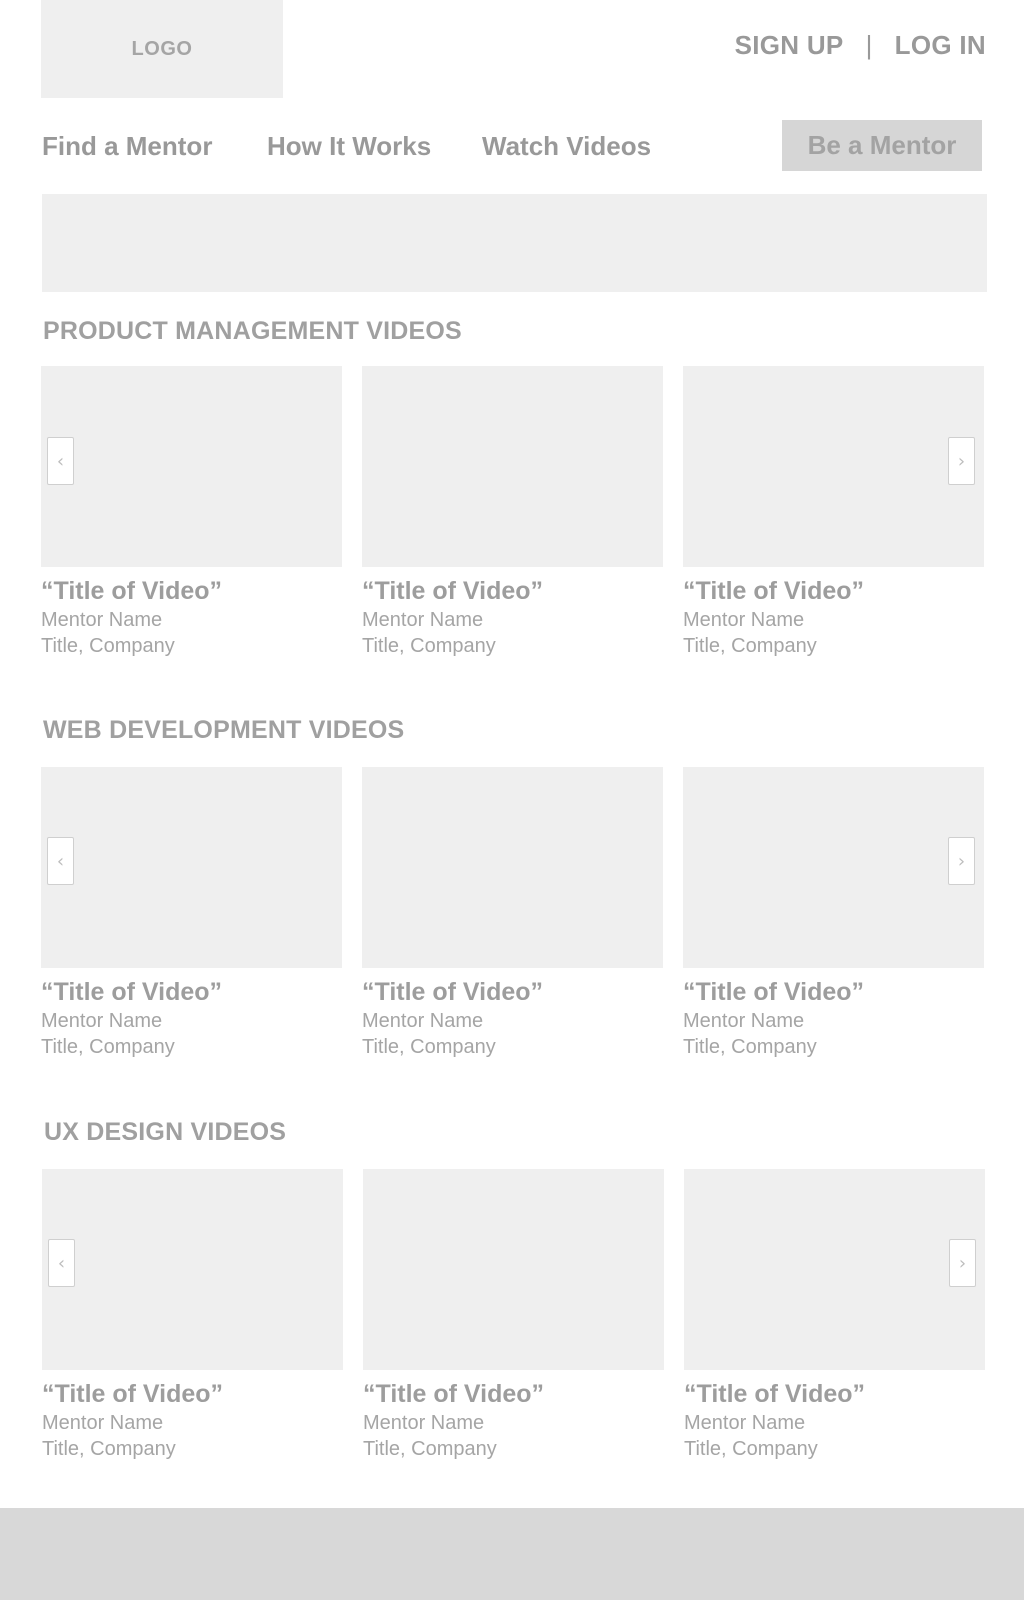  What do you see at coordinates (566, 146) in the screenshot?
I see `nav-watch-videos: Watch Videos` at bounding box center [566, 146].